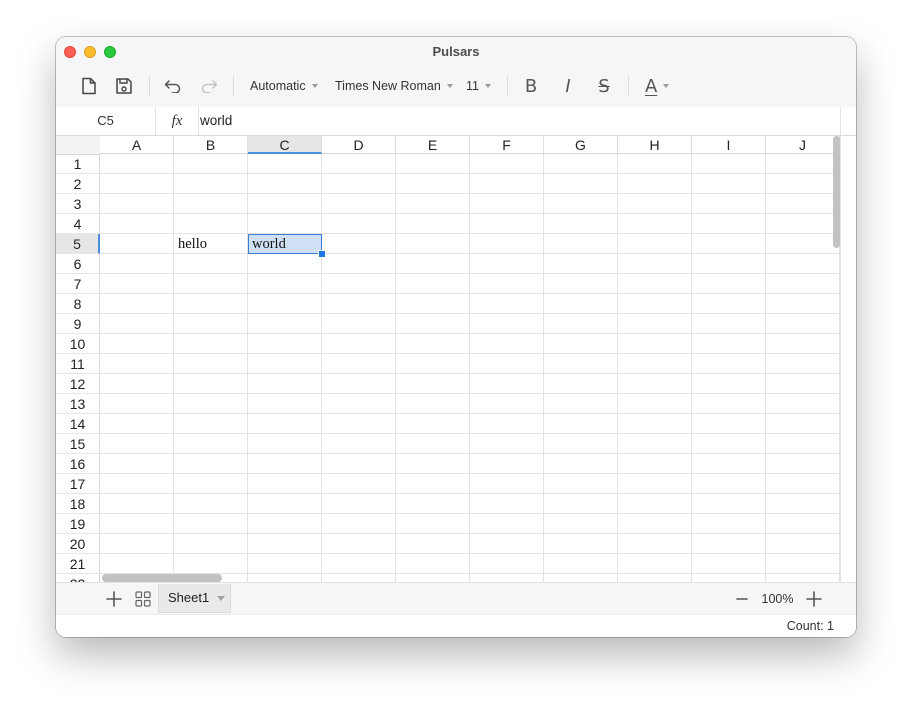  Describe the element at coordinates (848, 359) in the screenshot. I see `vertical-scrollbar-track` at that location.